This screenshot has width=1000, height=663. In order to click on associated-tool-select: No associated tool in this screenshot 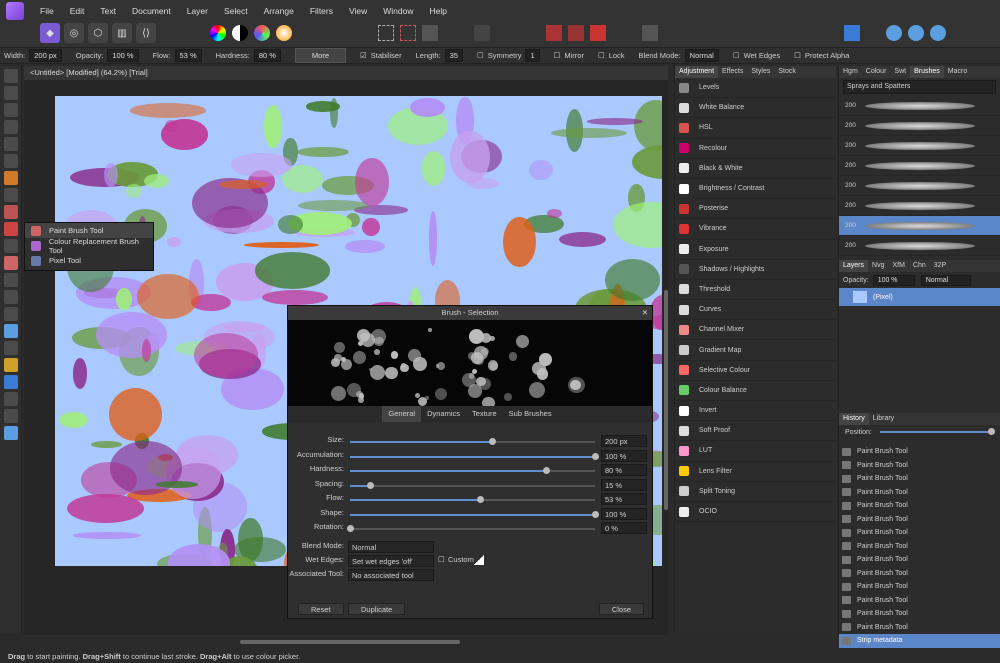, I will do `click(391, 575)`.